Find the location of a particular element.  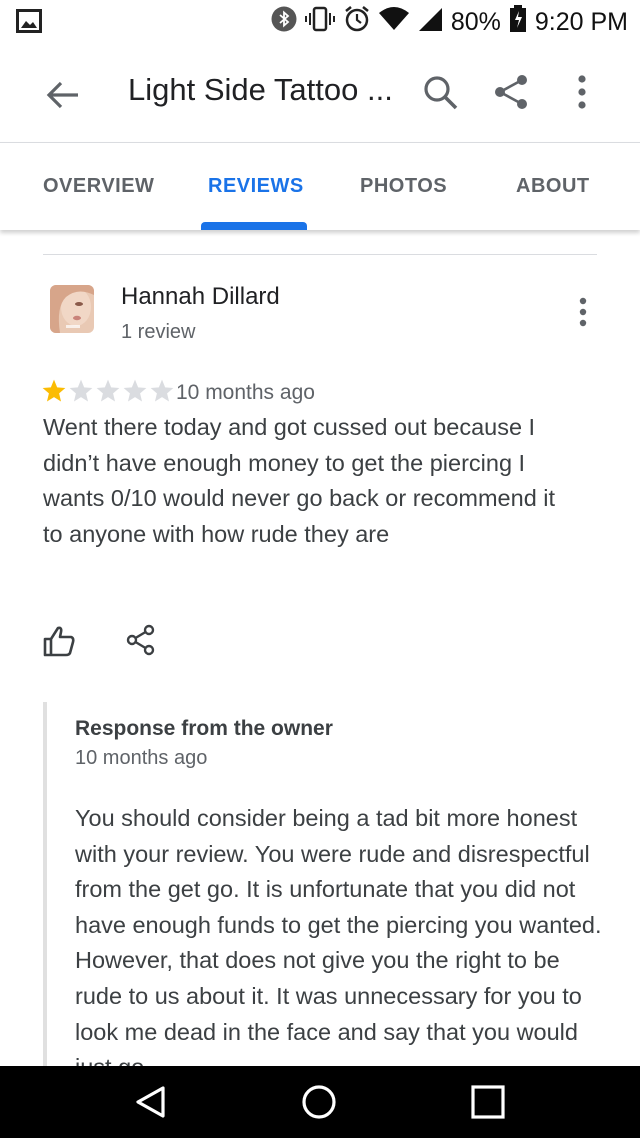

wifi-icon is located at coordinates (393, 22).